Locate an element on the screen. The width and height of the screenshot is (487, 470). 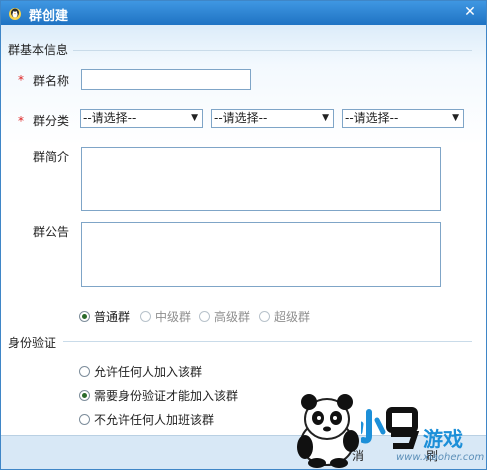
group-type-normal-radio: 普通群 is located at coordinates (104, 316).